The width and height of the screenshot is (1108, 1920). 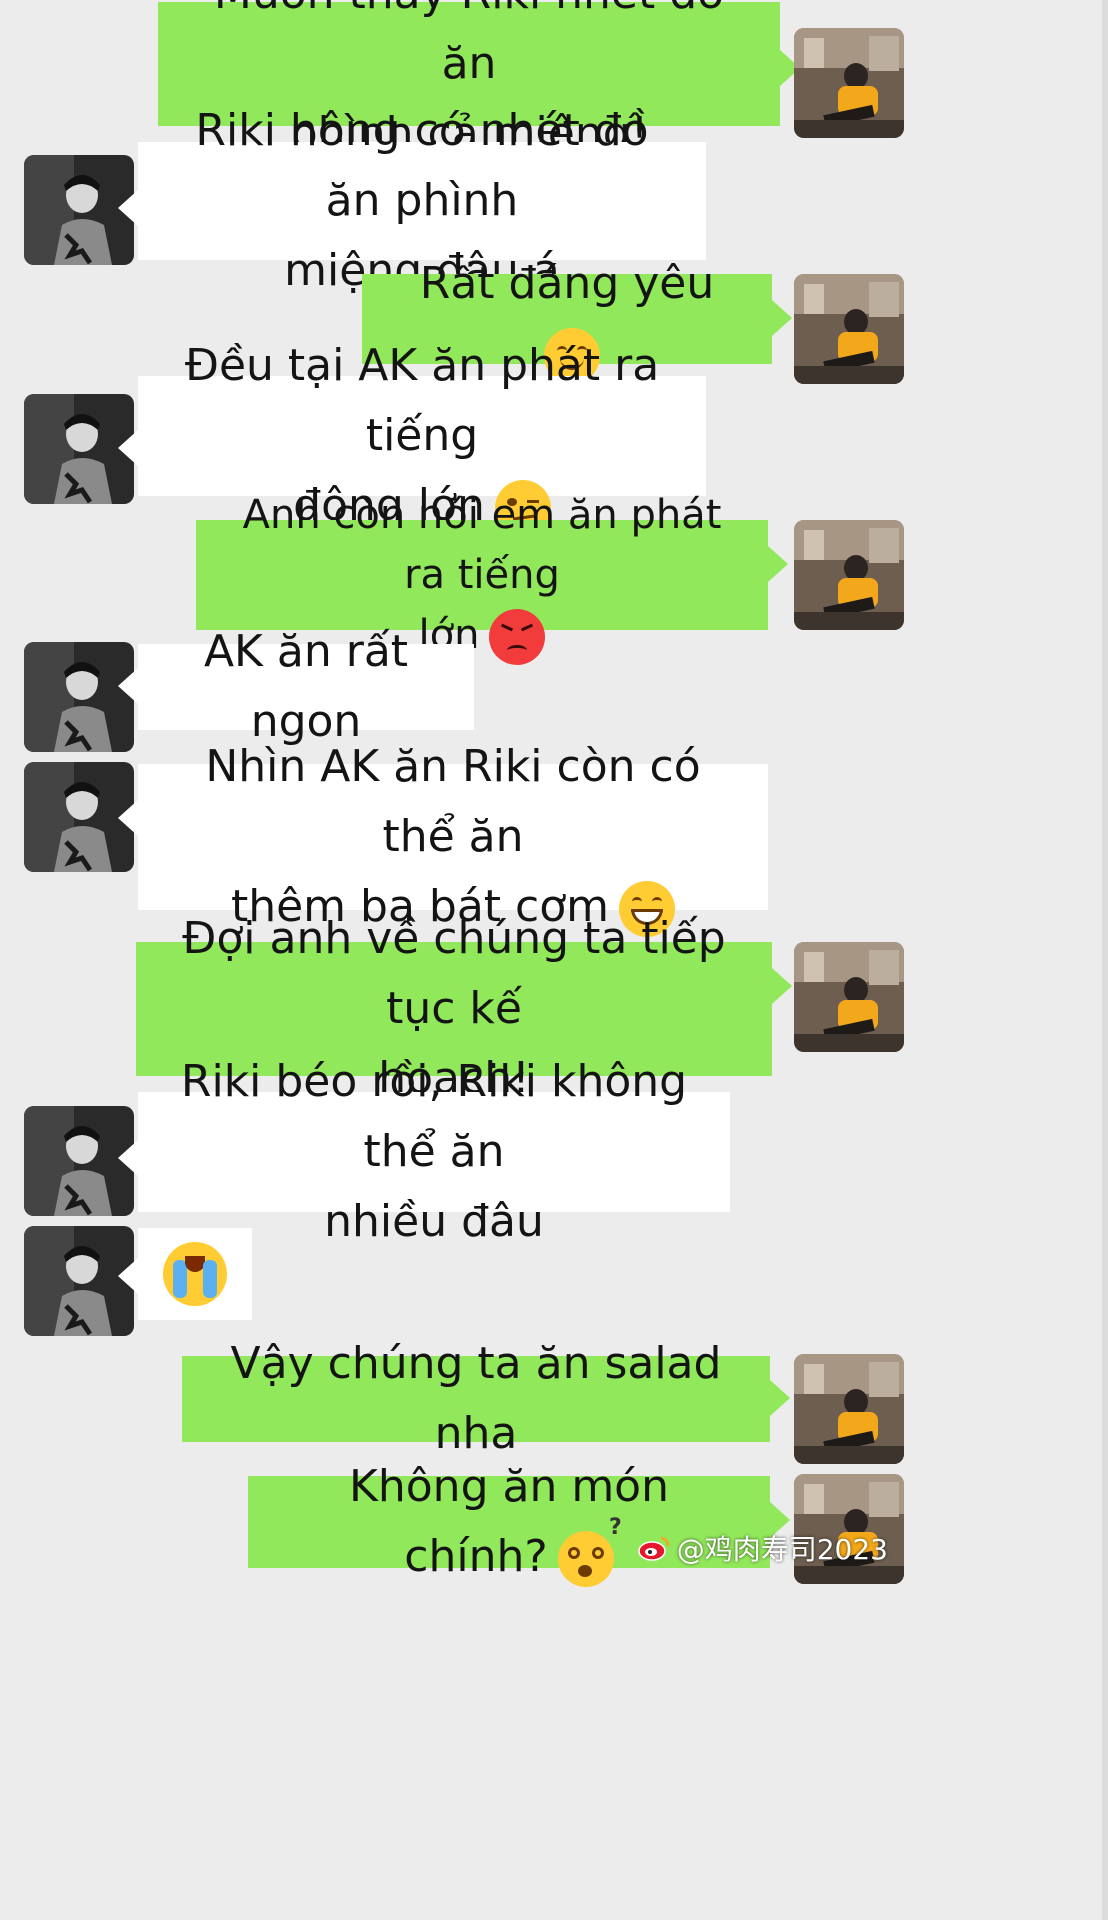 What do you see at coordinates (482, 545) in the screenshot?
I see `message-text: Anh còn nói em ăn phát ra tiếng` at bounding box center [482, 545].